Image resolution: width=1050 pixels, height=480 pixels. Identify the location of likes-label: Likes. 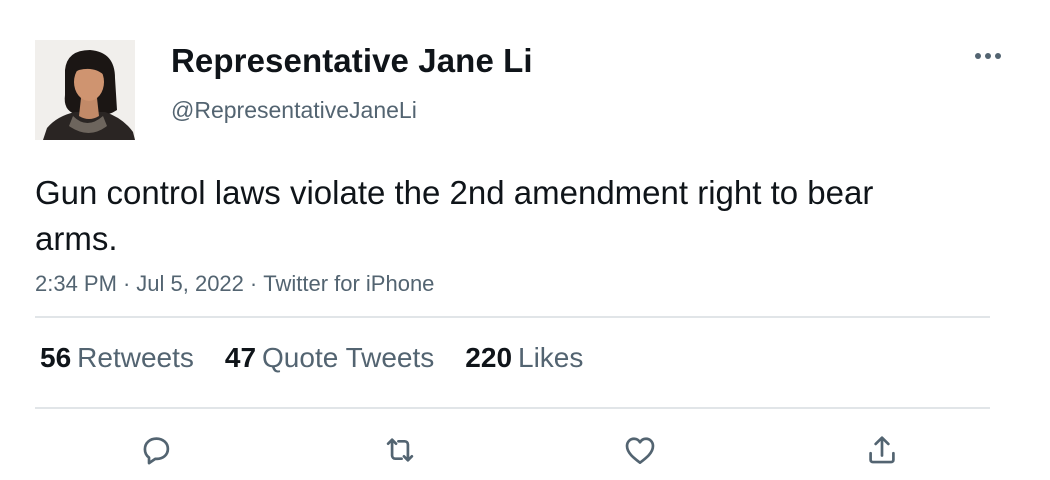
(551, 357).